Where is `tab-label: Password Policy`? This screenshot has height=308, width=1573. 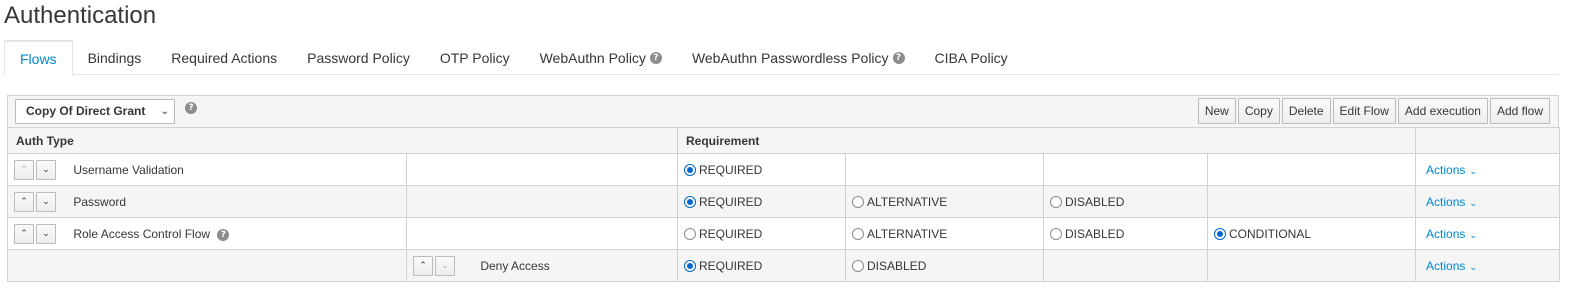
tab-label: Password Policy is located at coordinates (358, 57).